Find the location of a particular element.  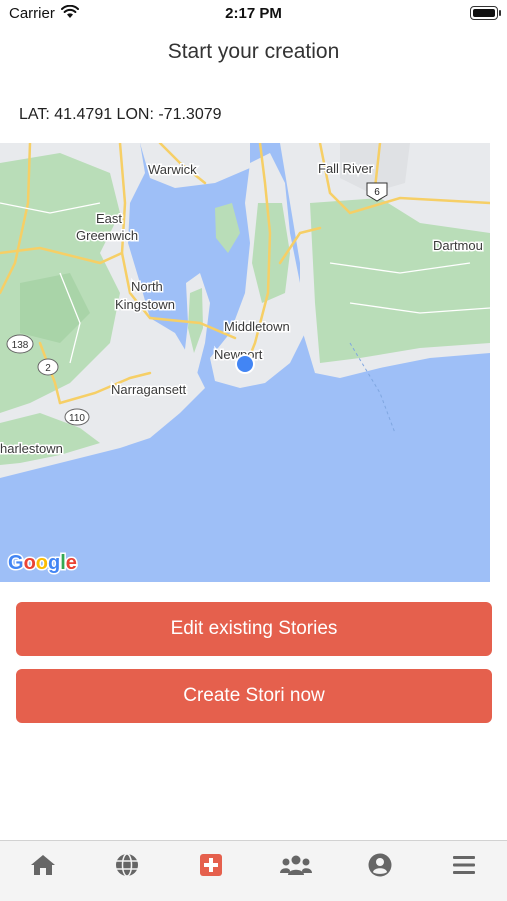

tab-explore is located at coordinates (127, 865).